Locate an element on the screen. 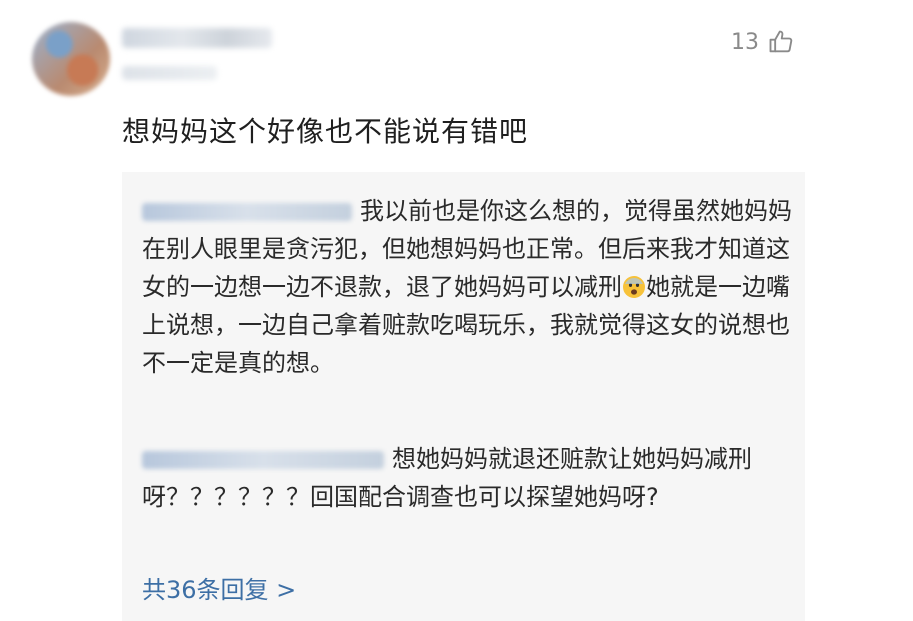 This screenshot has width=913, height=621. fearful-face-emoji-icon is located at coordinates (634, 287).